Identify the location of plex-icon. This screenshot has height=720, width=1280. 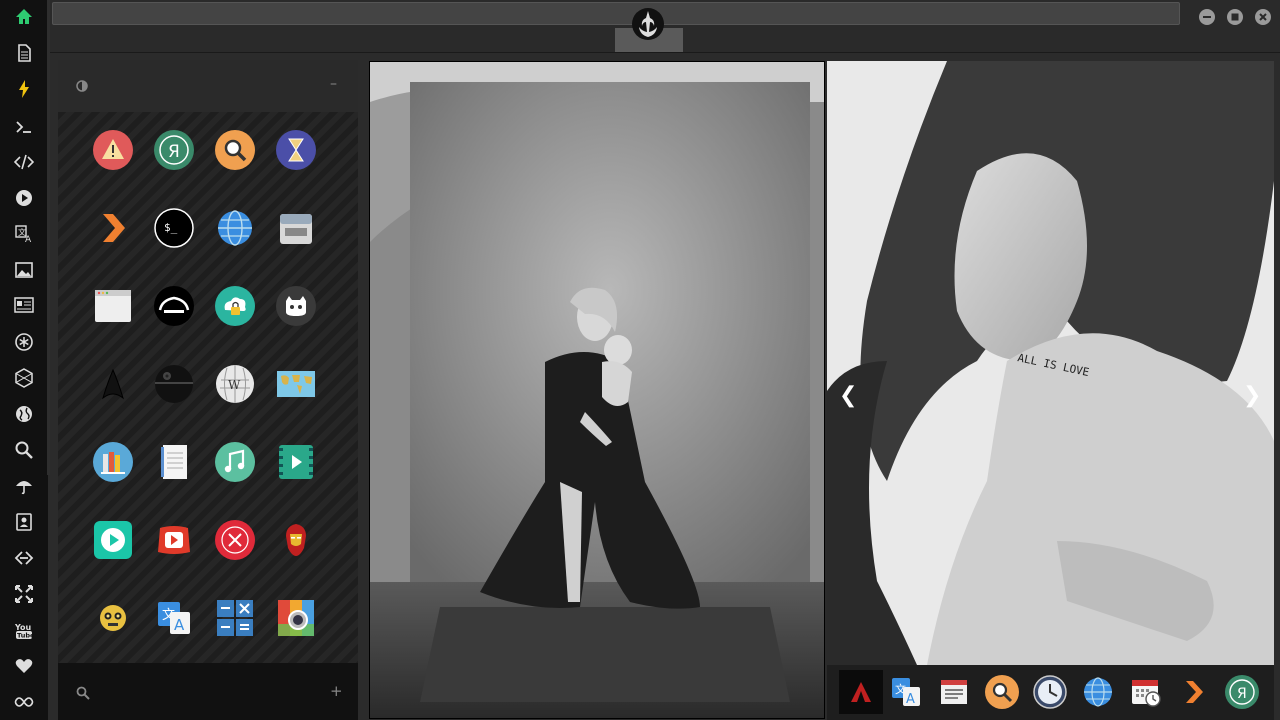
(113, 228).